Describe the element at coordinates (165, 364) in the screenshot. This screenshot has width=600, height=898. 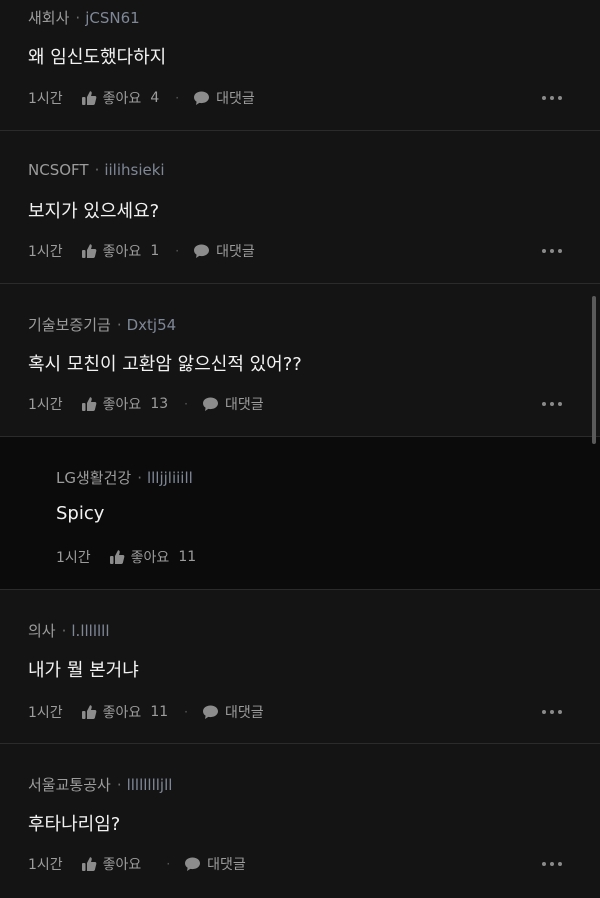
I see `comment-text: 혹시 모친이 고환암 앓으신적 있어??` at that location.